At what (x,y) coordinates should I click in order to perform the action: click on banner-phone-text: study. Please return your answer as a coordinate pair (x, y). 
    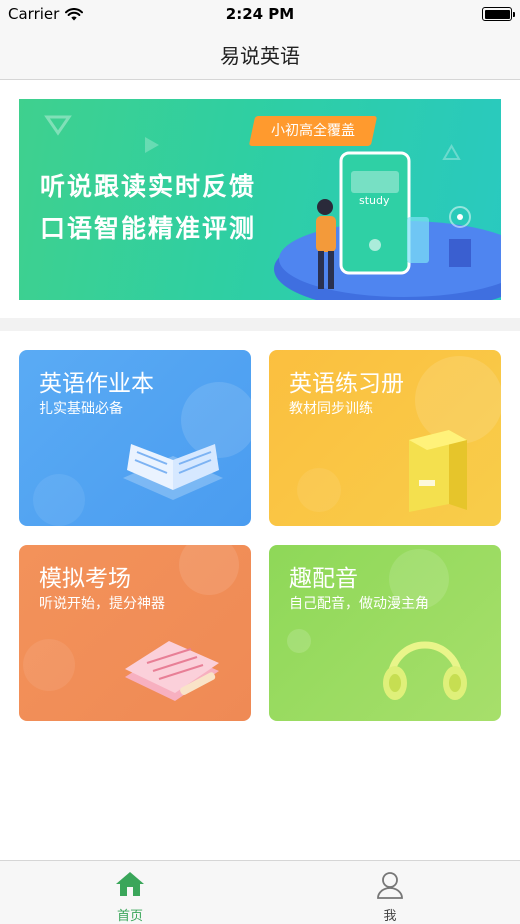
    Looking at the image, I should click on (374, 200).